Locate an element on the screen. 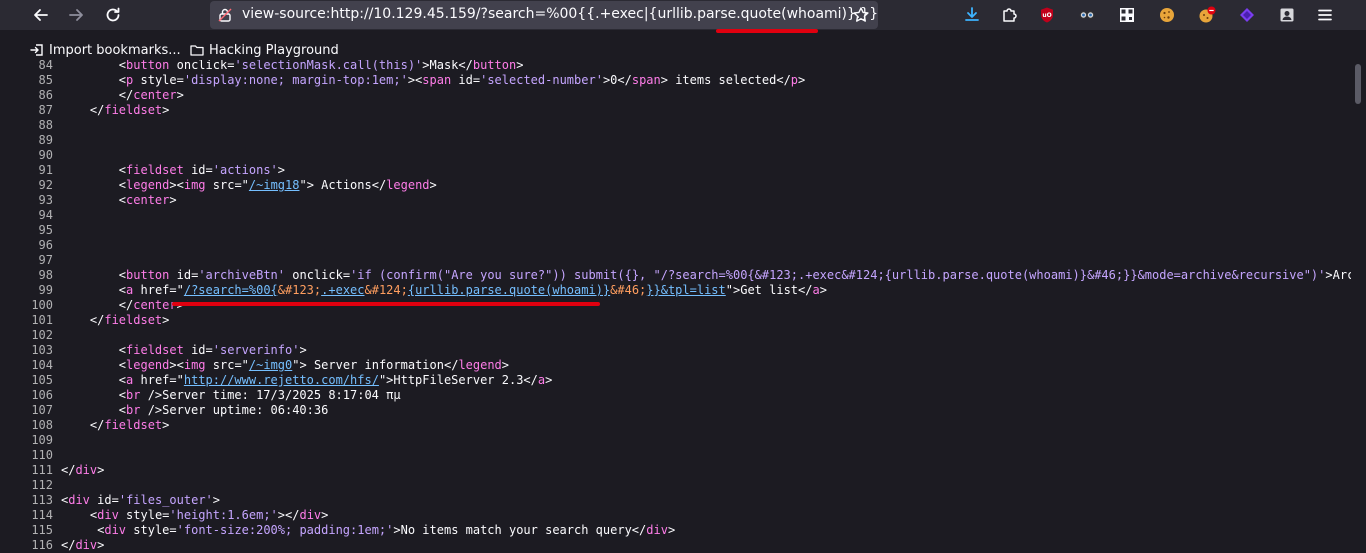 This screenshot has height=553, width=1366. source-link: }}&tpl=list is located at coordinates (685, 290).